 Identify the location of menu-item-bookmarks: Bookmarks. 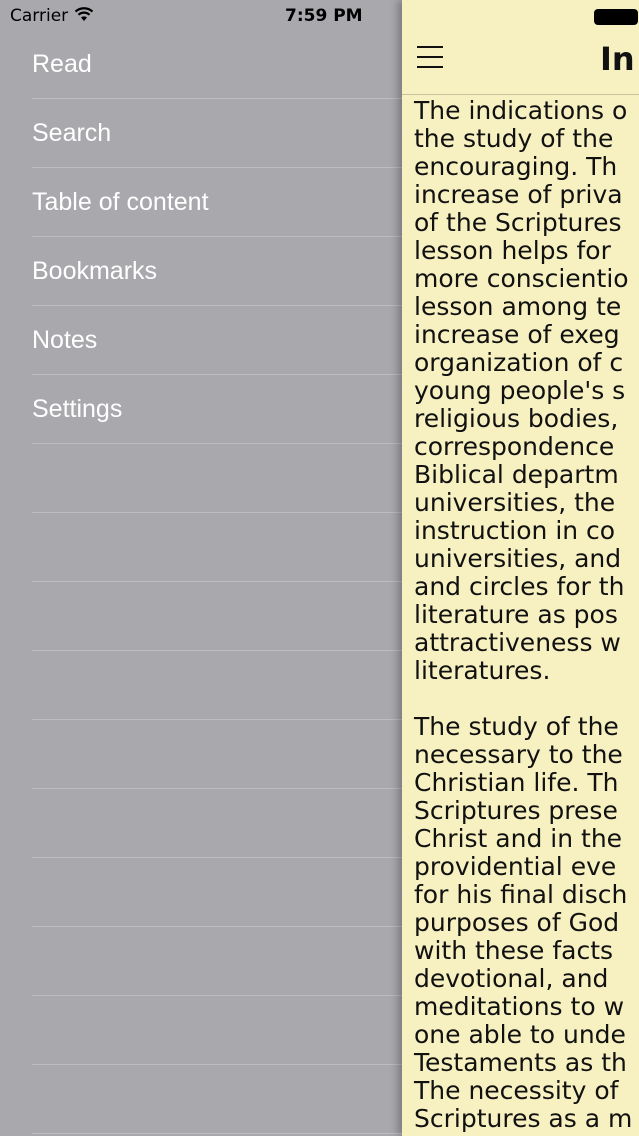
(217, 271).